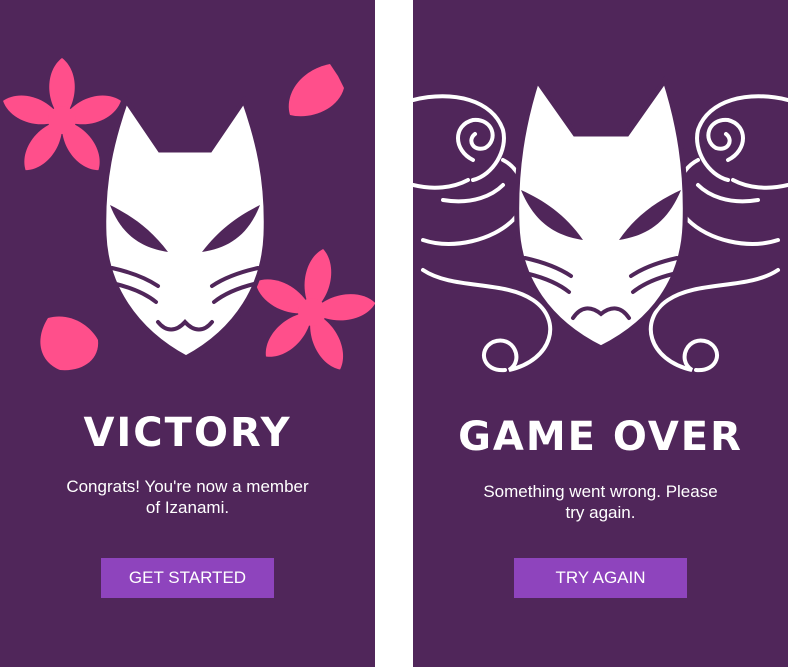 Image resolution: width=788 pixels, height=667 pixels. I want to click on get-started-button: GET STARTED, so click(187, 578).